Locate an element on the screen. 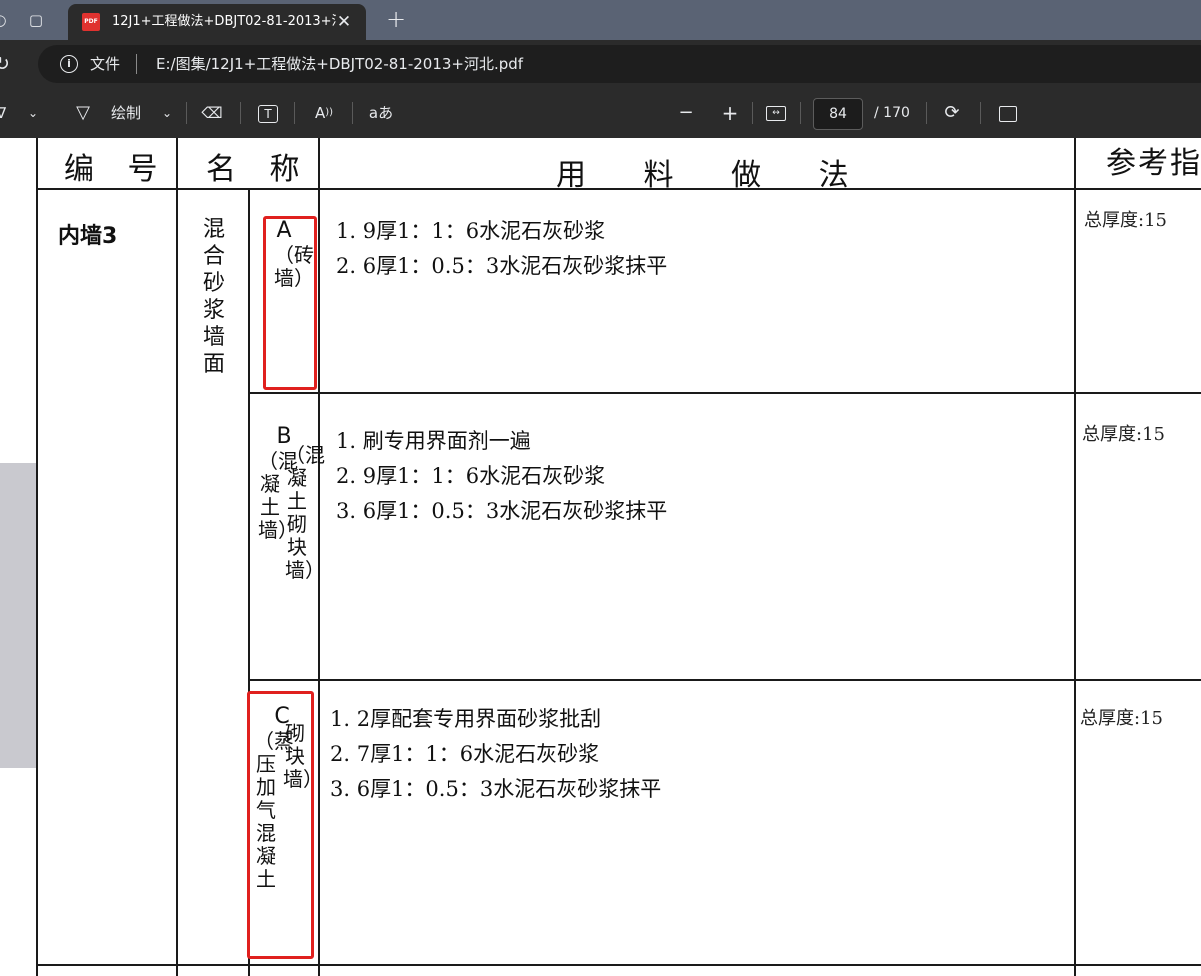  header-method: 用 料 做 法 is located at coordinates (714, 175).